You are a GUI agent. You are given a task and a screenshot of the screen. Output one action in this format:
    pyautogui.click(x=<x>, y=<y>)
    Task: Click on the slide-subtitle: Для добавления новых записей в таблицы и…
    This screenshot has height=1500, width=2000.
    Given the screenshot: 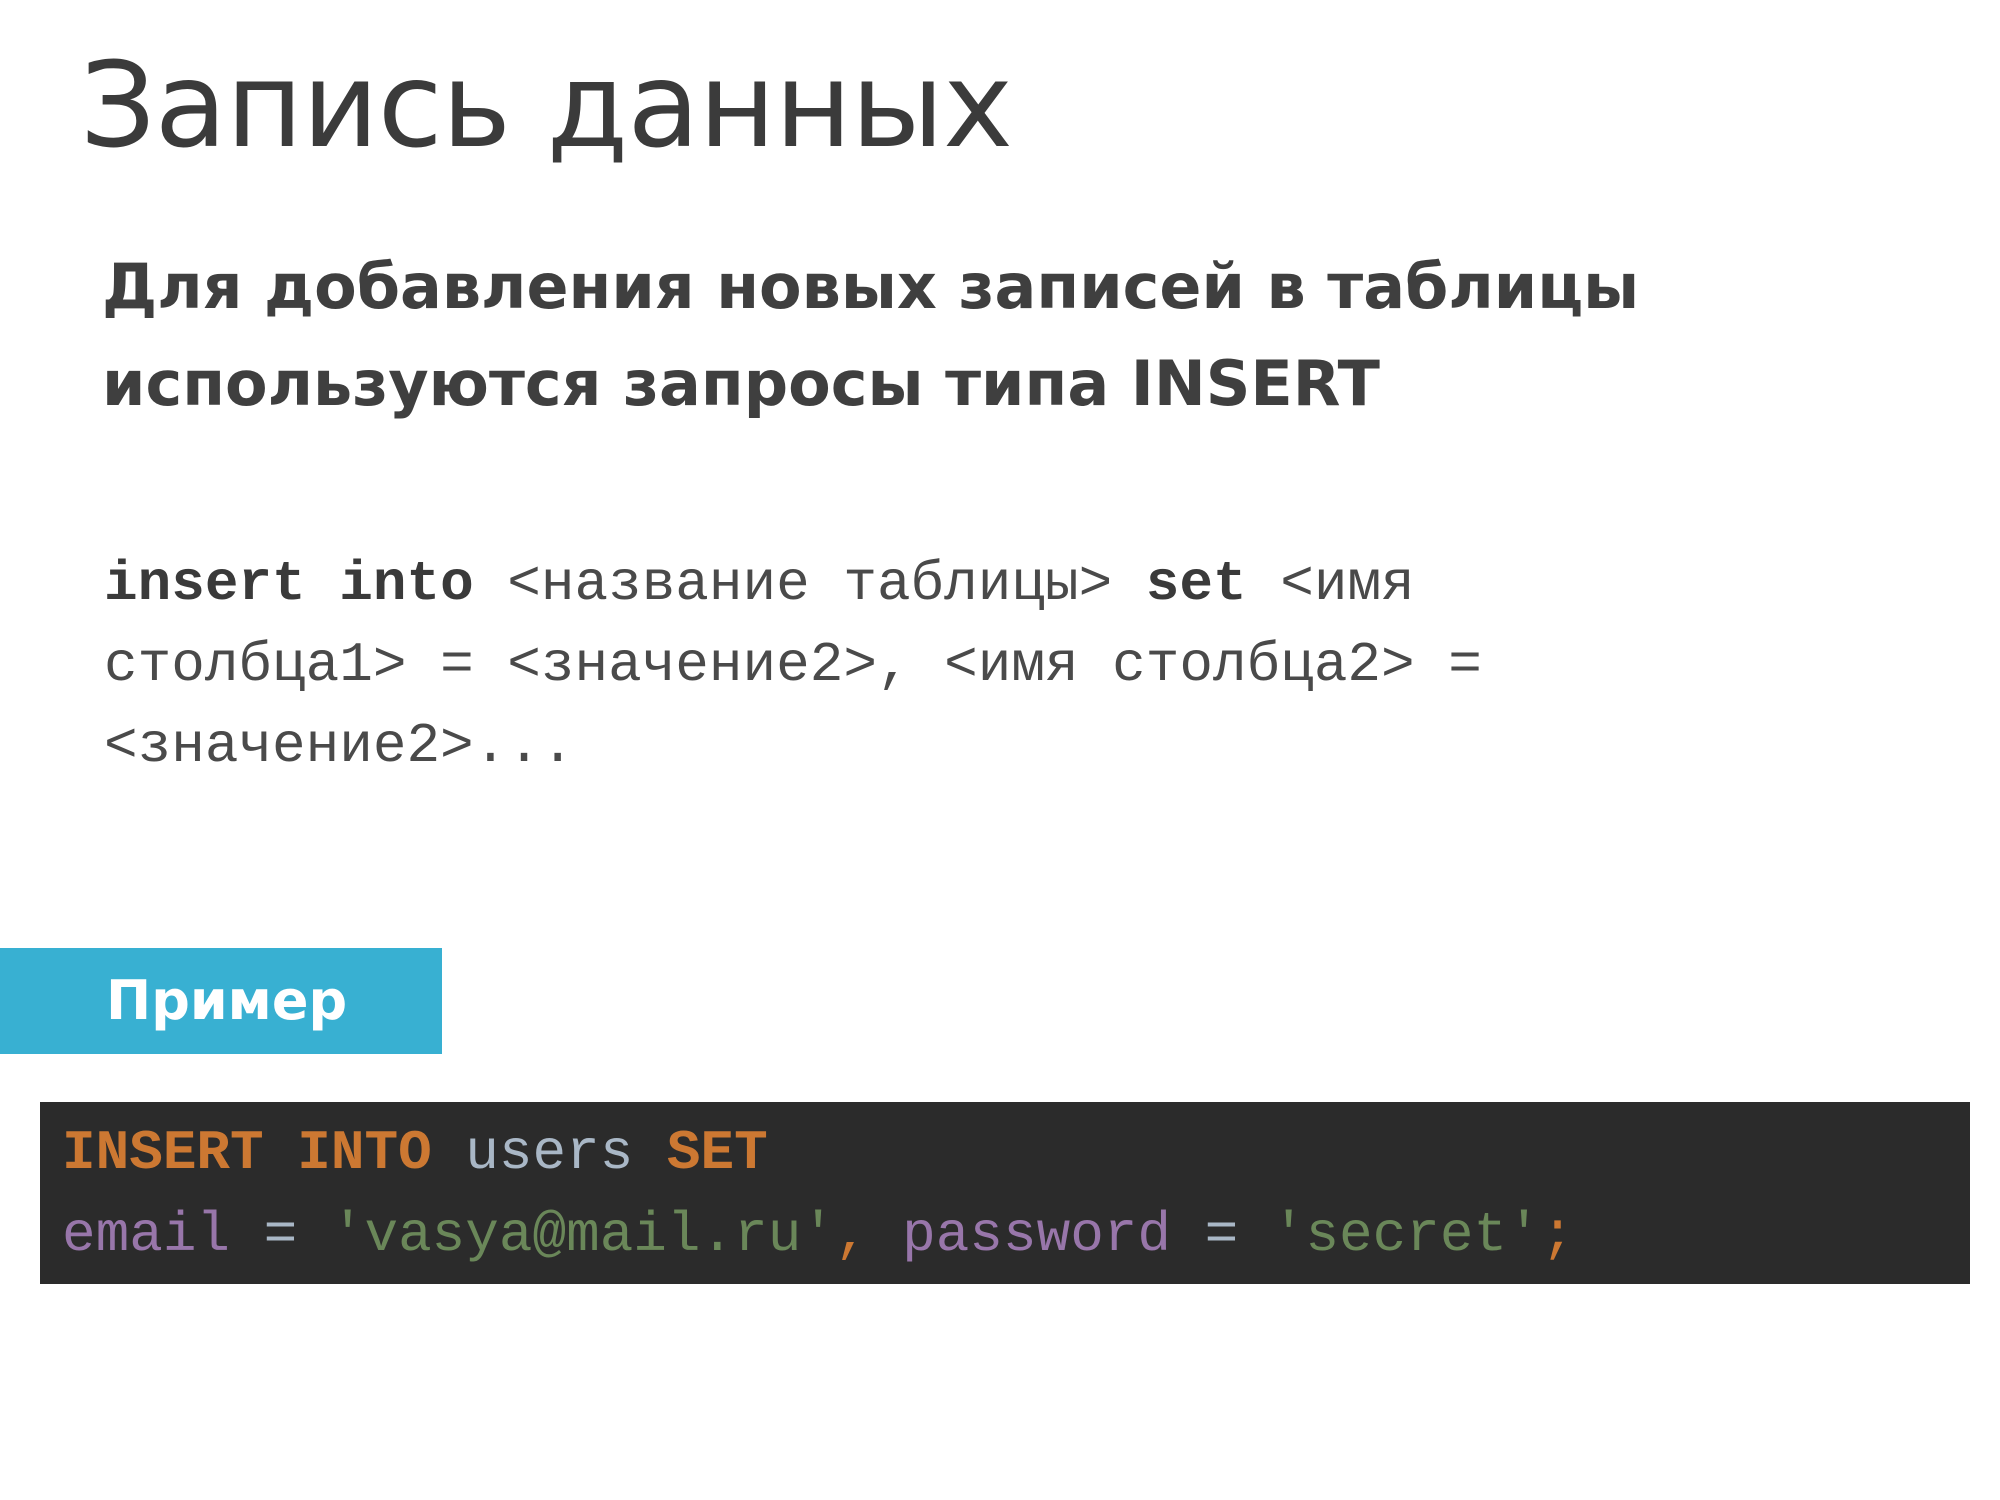 What is the action you would take?
    pyautogui.click(x=902, y=335)
    